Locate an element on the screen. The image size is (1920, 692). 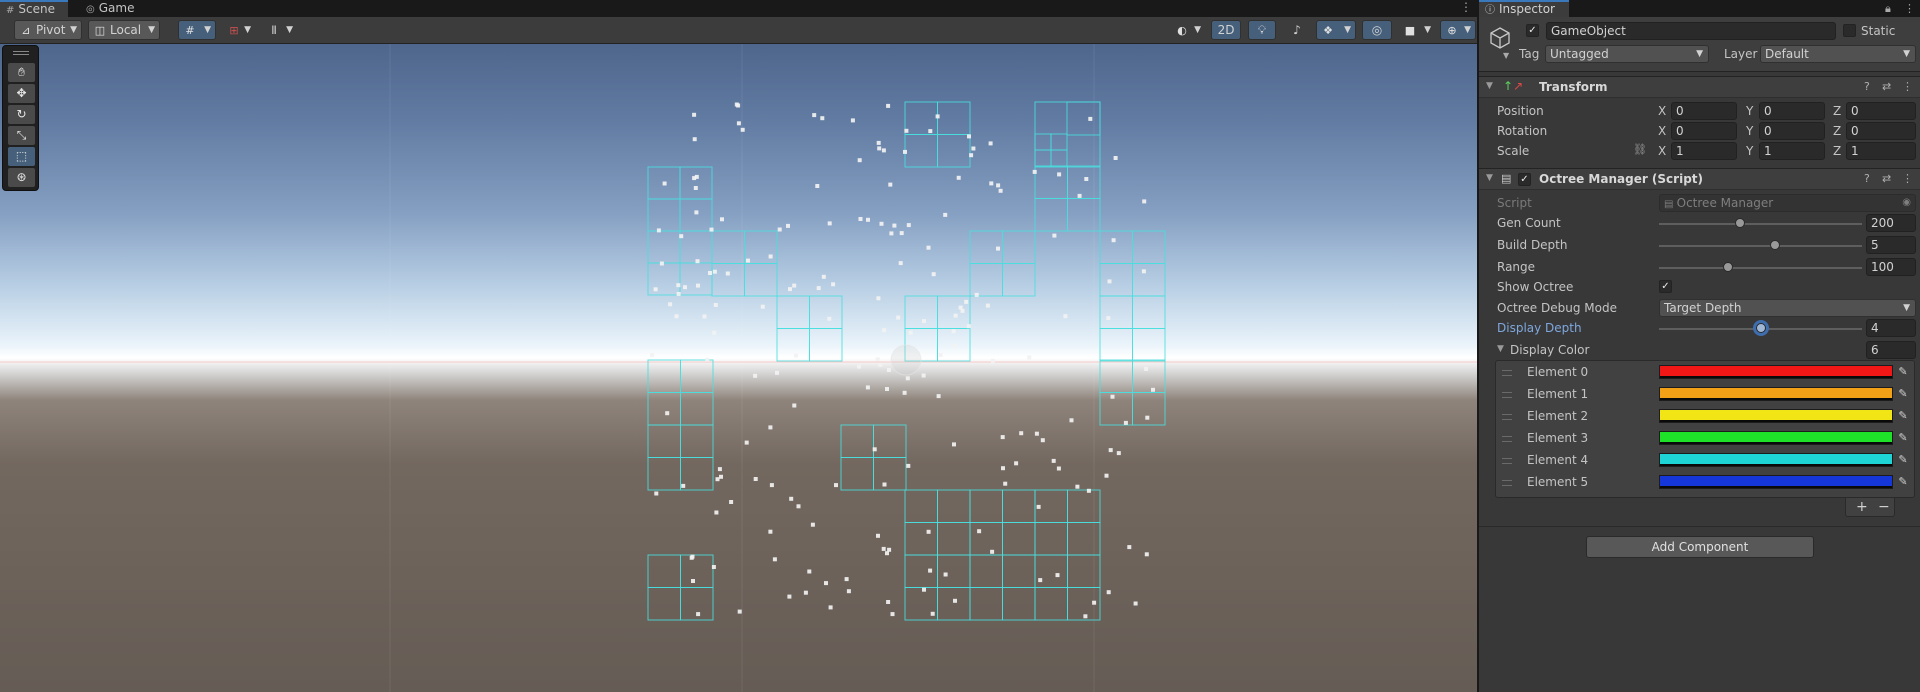
rotation-y-field: 0 is located at coordinates (1792, 131).